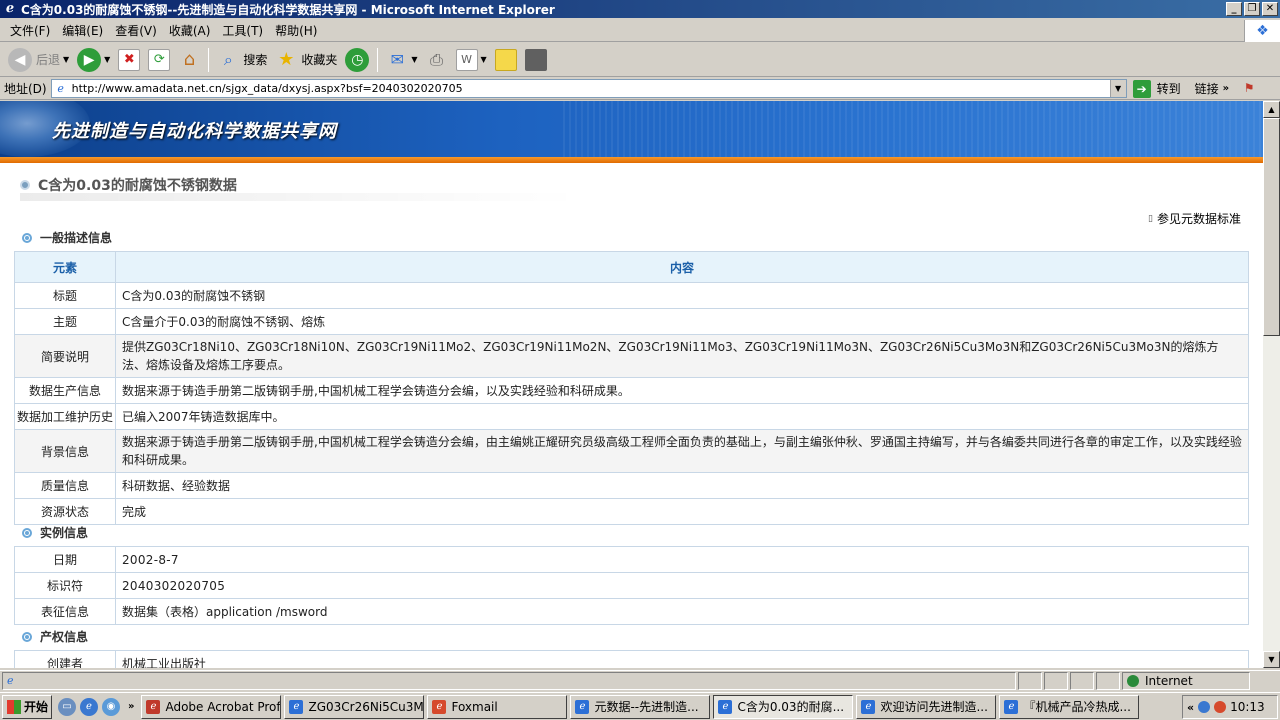 This screenshot has height=720, width=1280. What do you see at coordinates (82, 31) in the screenshot?
I see `menu-edit: 编辑(E)` at bounding box center [82, 31].